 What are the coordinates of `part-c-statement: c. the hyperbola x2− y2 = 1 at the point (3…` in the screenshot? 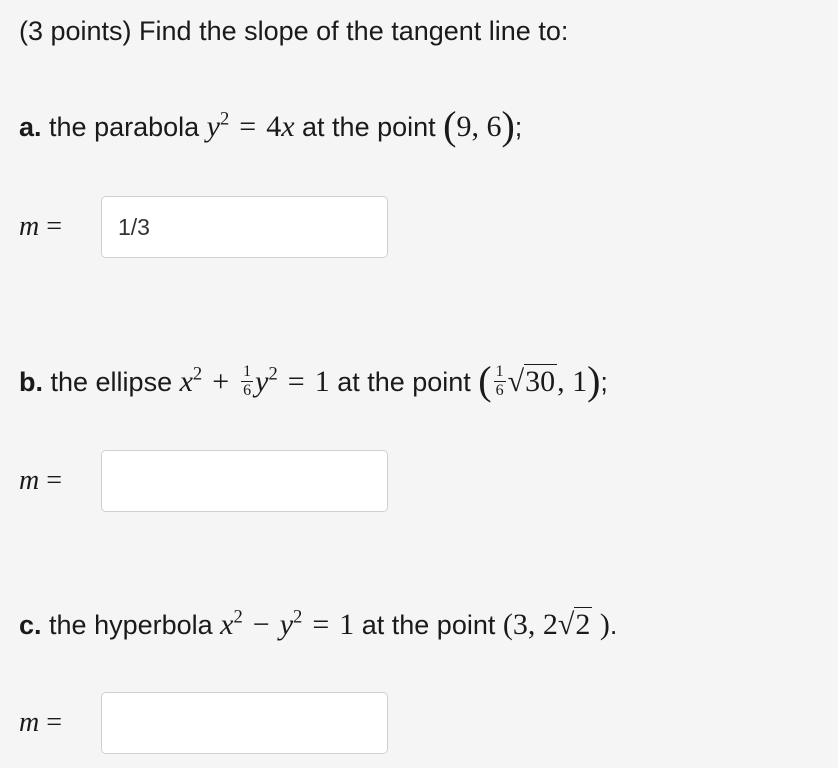 It's located at (318, 624).